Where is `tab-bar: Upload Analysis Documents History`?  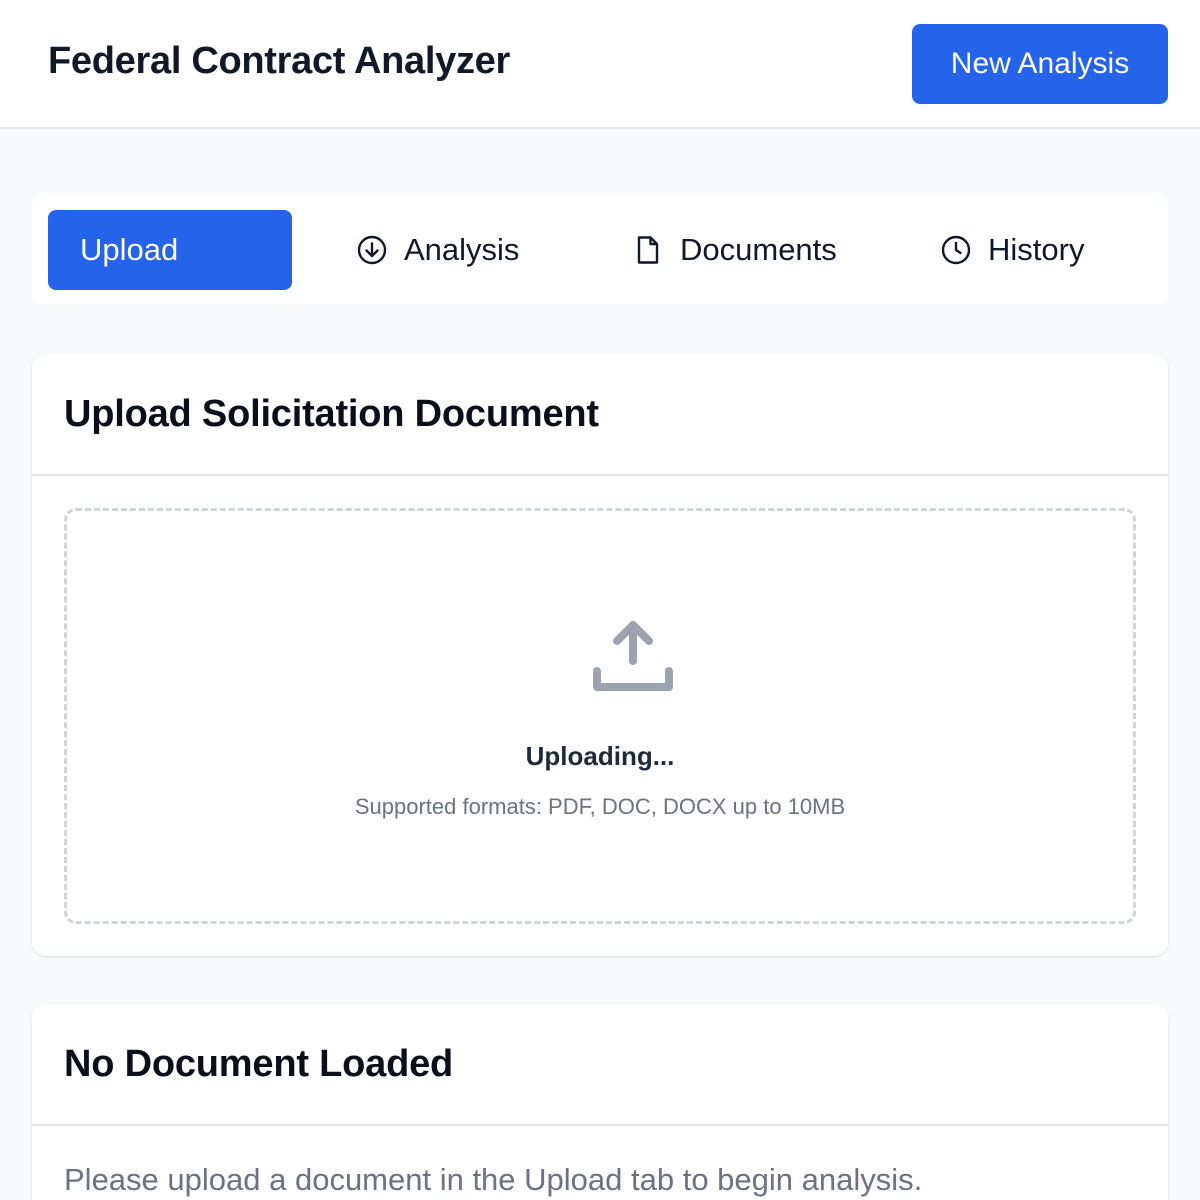 tab-bar: Upload Analysis Documents History is located at coordinates (600, 250).